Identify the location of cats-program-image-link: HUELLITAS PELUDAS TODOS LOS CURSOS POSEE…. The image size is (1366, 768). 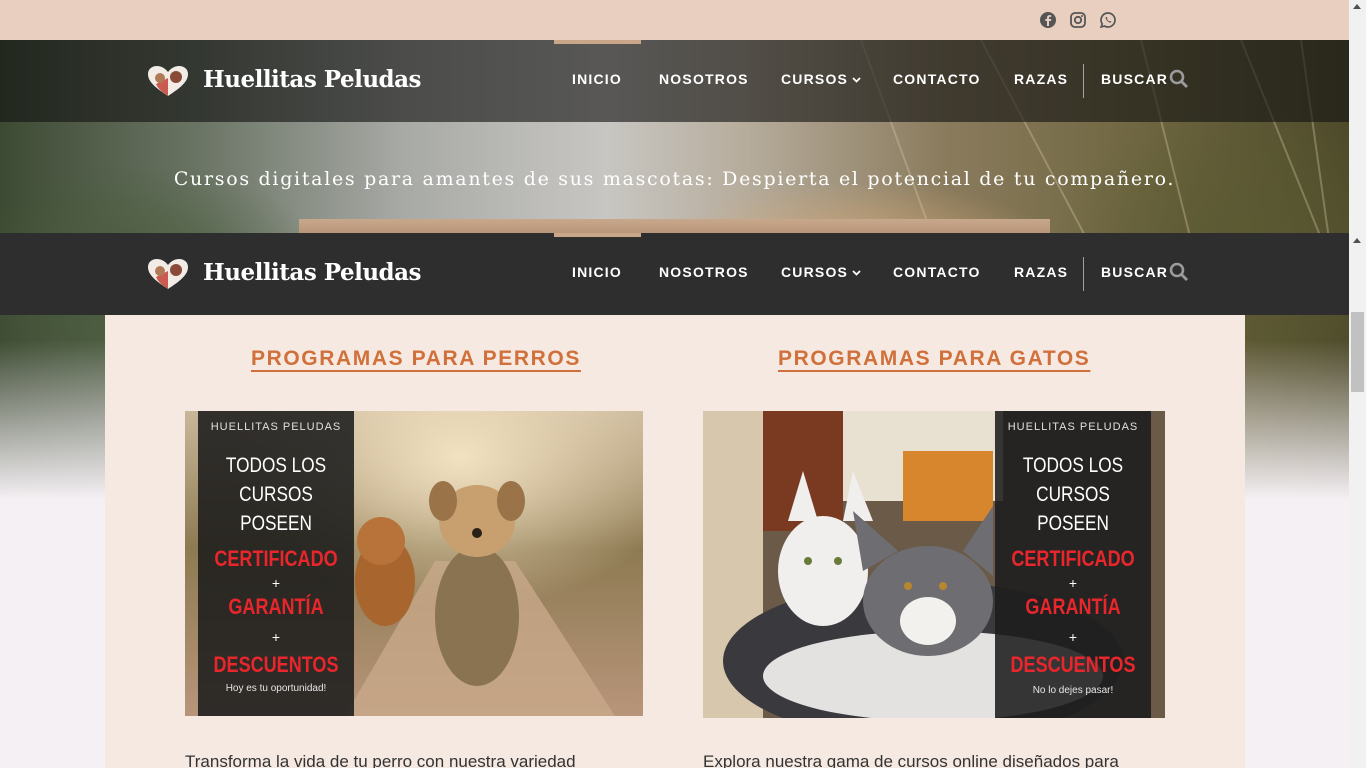
(934, 564).